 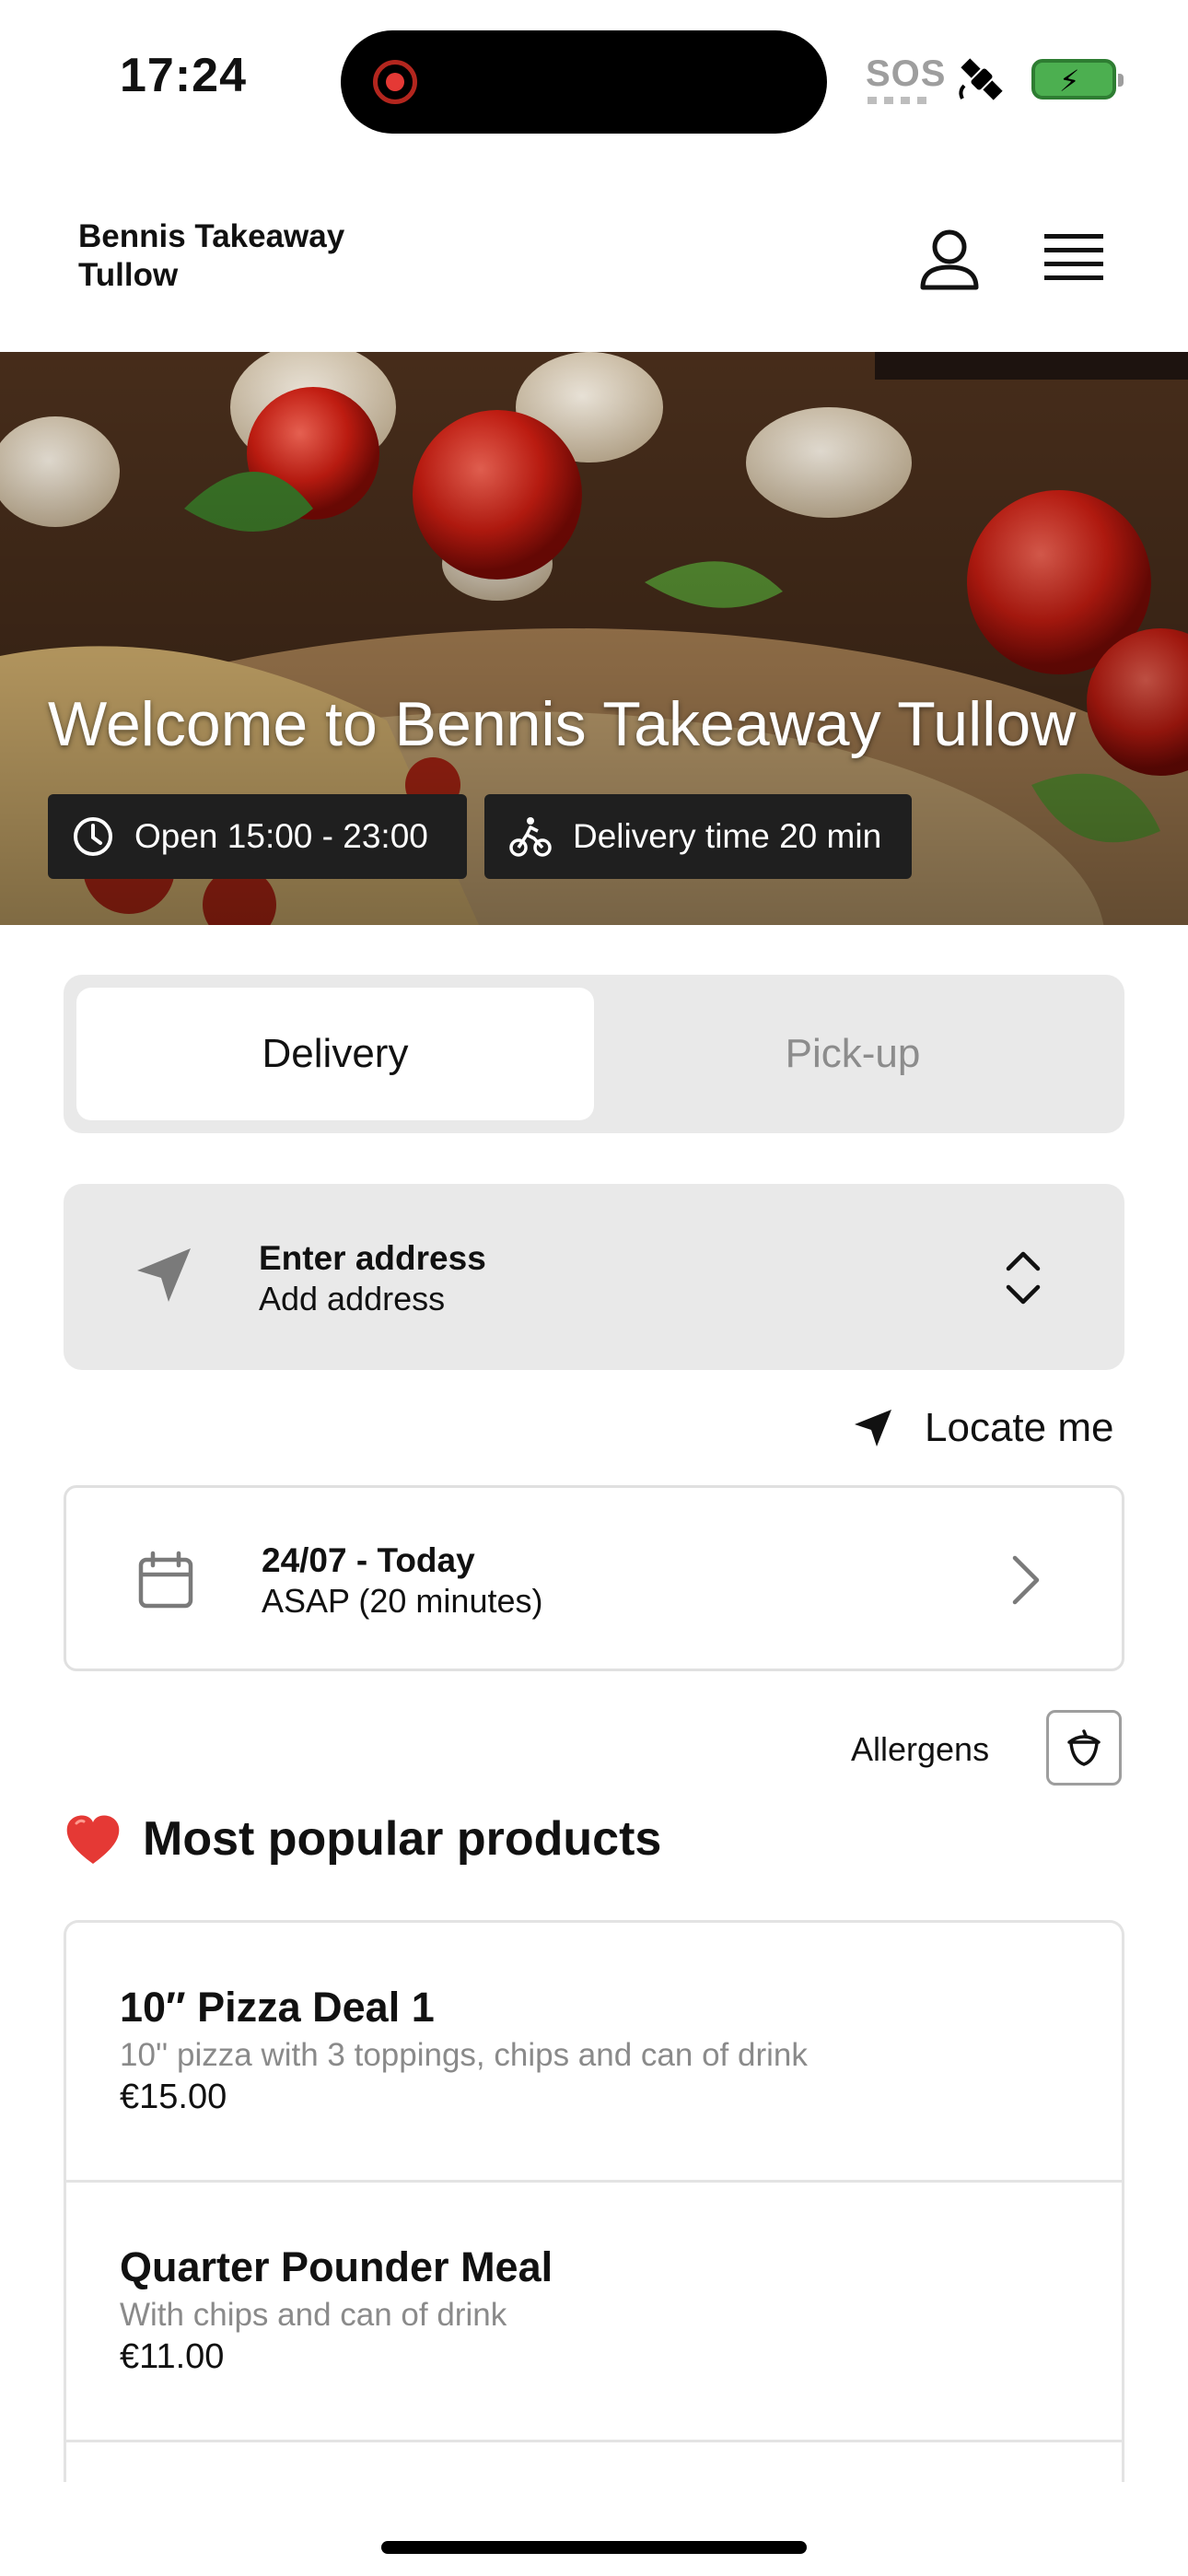 I want to click on address-selector: Enter address Add address, so click(x=594, y=1277).